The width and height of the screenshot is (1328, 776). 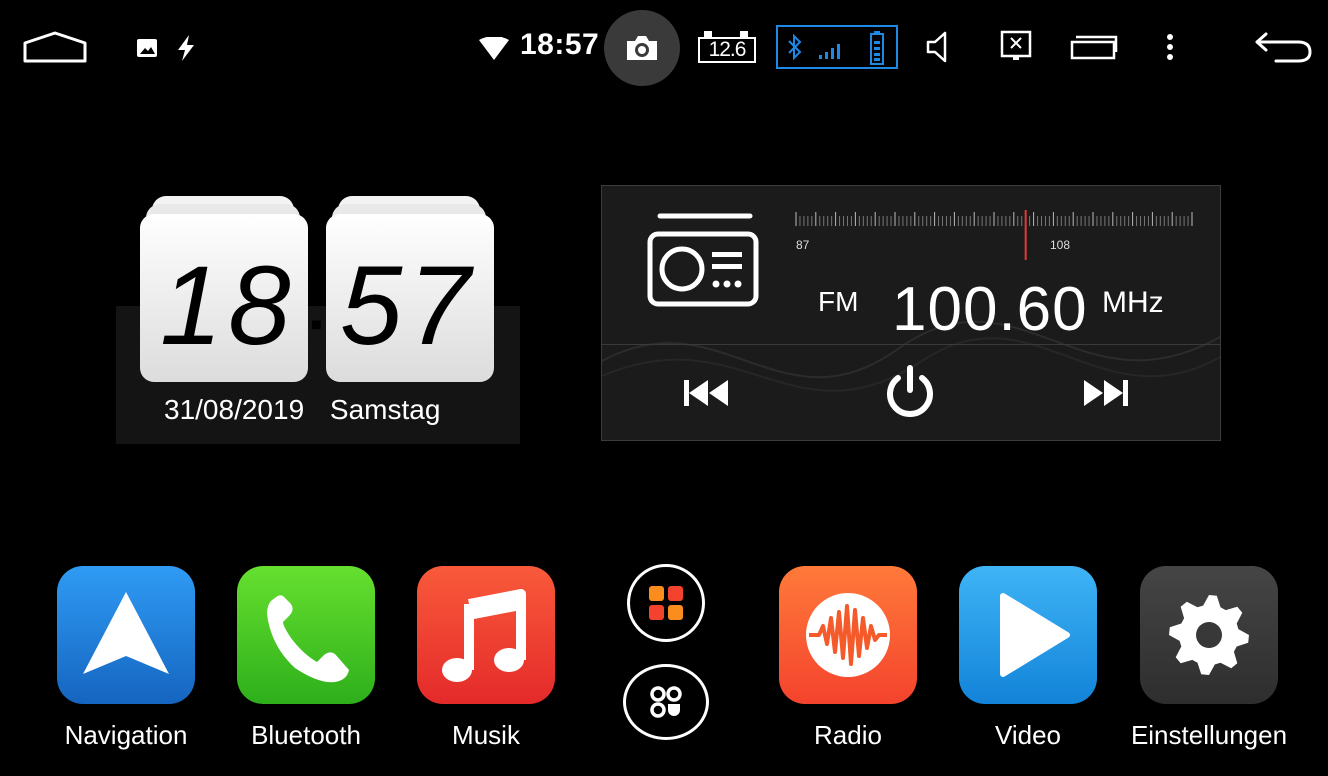 I want to click on app-label: Video, so click(x=1028, y=735).